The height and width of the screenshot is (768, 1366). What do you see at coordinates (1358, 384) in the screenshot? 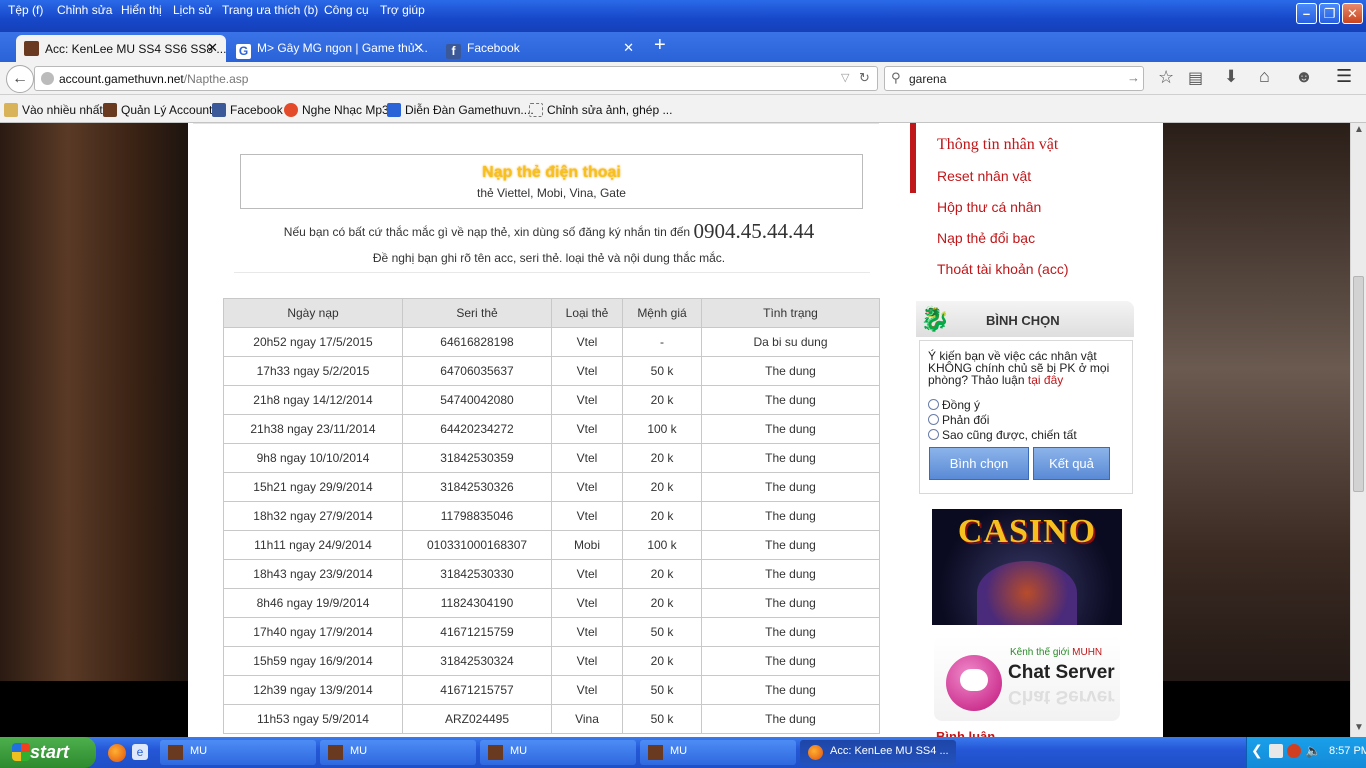
I see `scroll-thumb` at bounding box center [1358, 384].